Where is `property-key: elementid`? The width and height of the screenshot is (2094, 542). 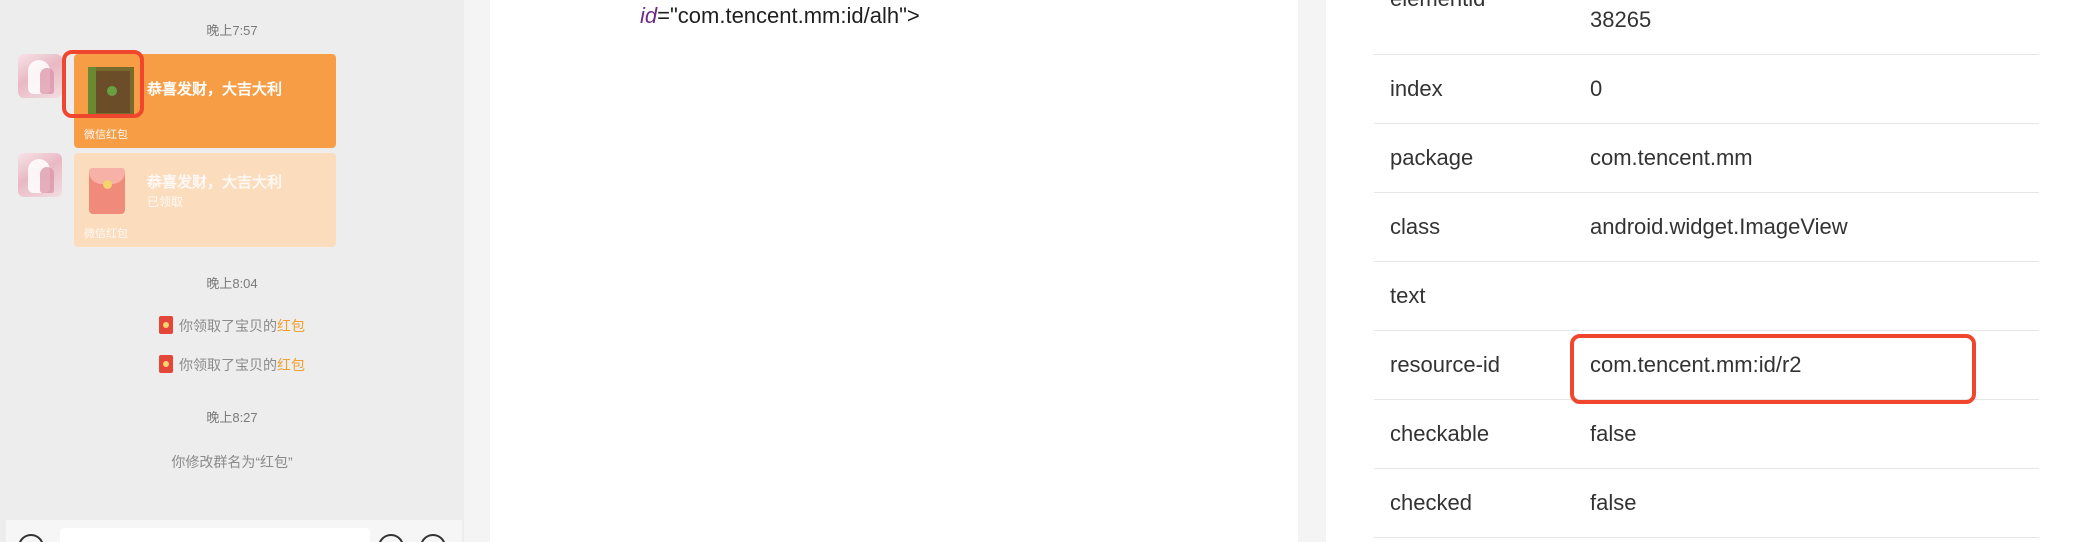 property-key: elementid is located at coordinates (1437, 6).